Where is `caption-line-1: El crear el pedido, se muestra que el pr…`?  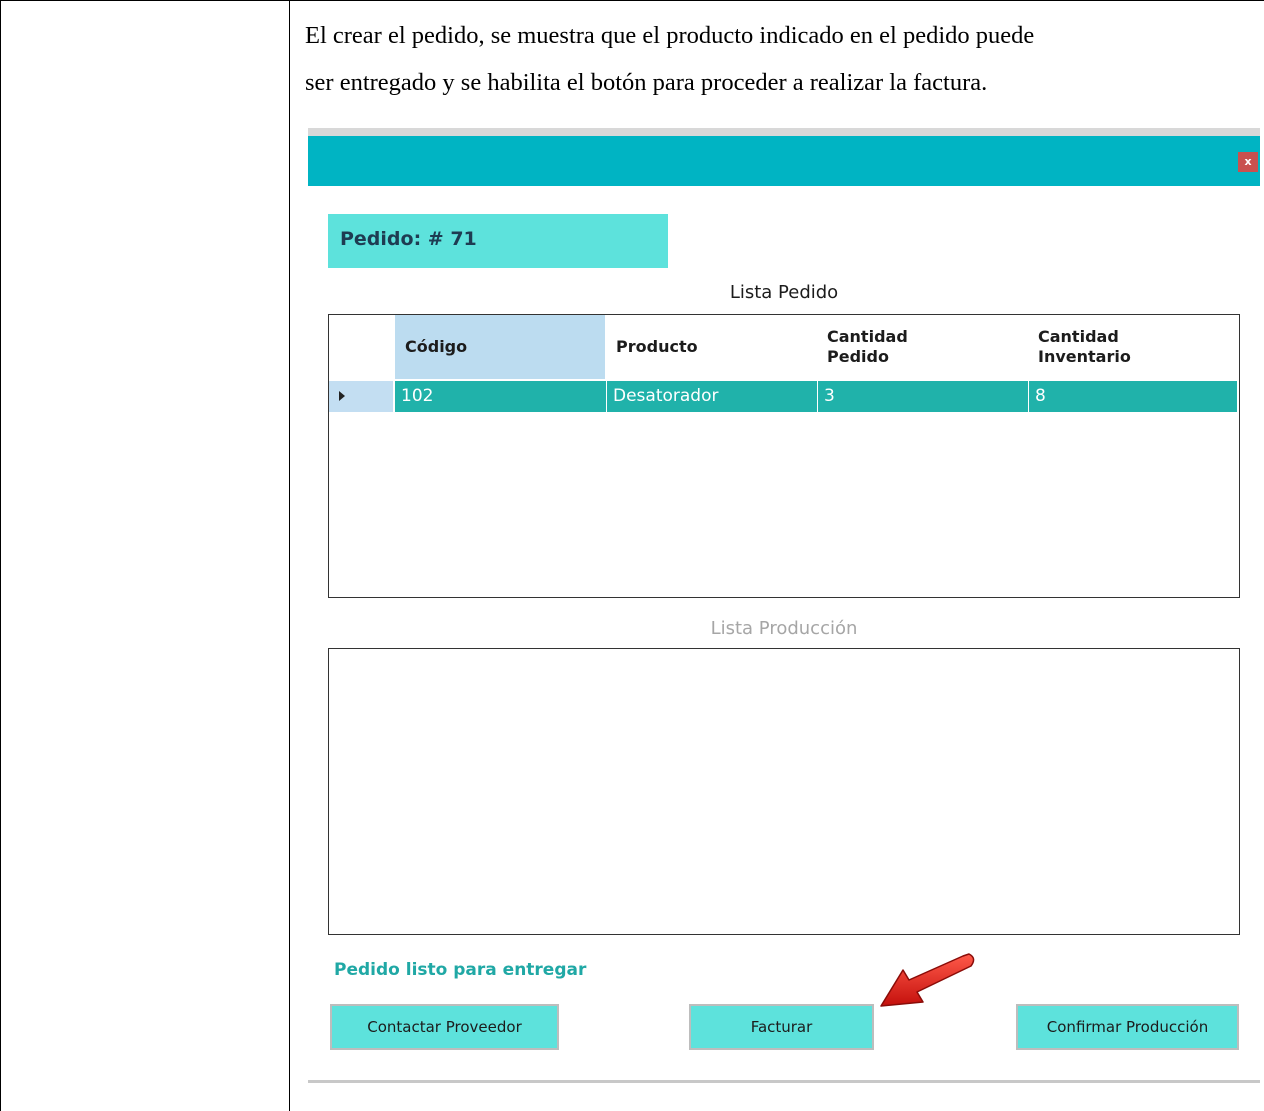 caption-line-1: El crear el pedido, se muestra que el pr… is located at coordinates (670, 35).